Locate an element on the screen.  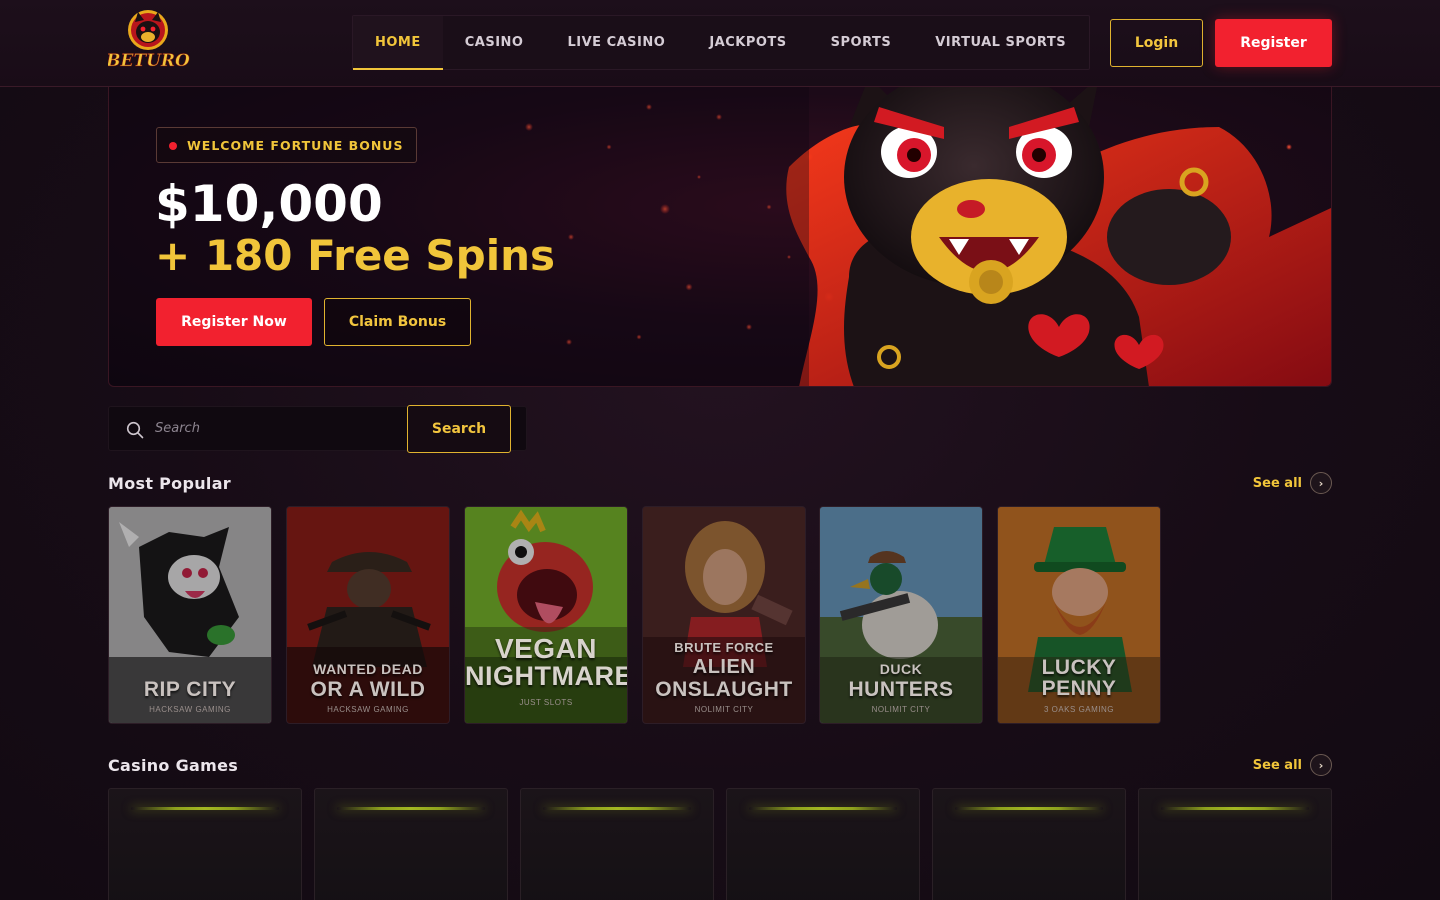
game-card-alien-onslaught: BRUTE FORCE ALIEN ONSLAUGHT NOLIMIT CITY is located at coordinates (724, 615).